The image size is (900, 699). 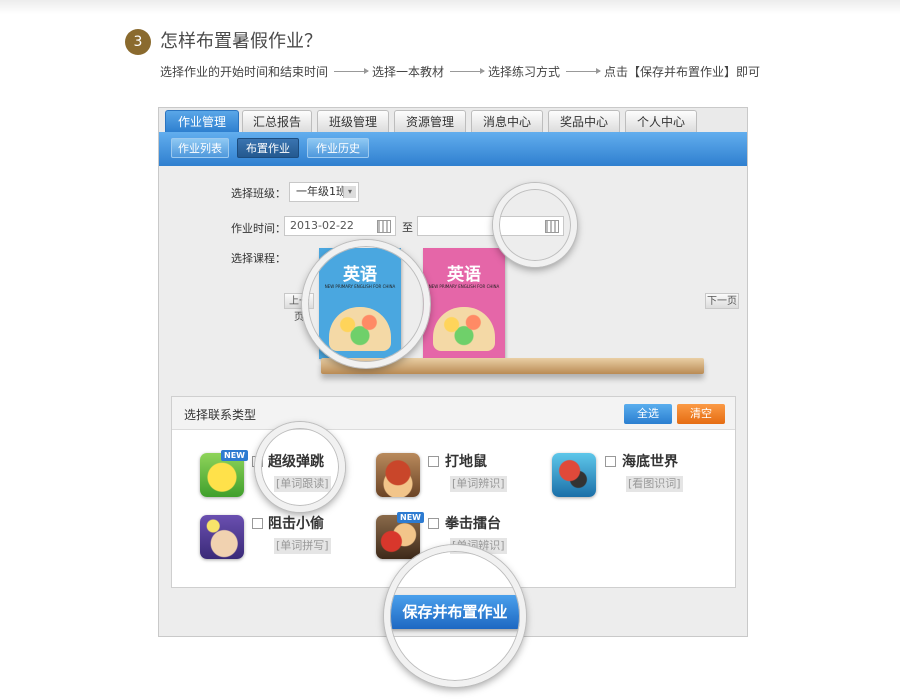 I want to click on tab-message-center: 消息中心, so click(x=507, y=121).